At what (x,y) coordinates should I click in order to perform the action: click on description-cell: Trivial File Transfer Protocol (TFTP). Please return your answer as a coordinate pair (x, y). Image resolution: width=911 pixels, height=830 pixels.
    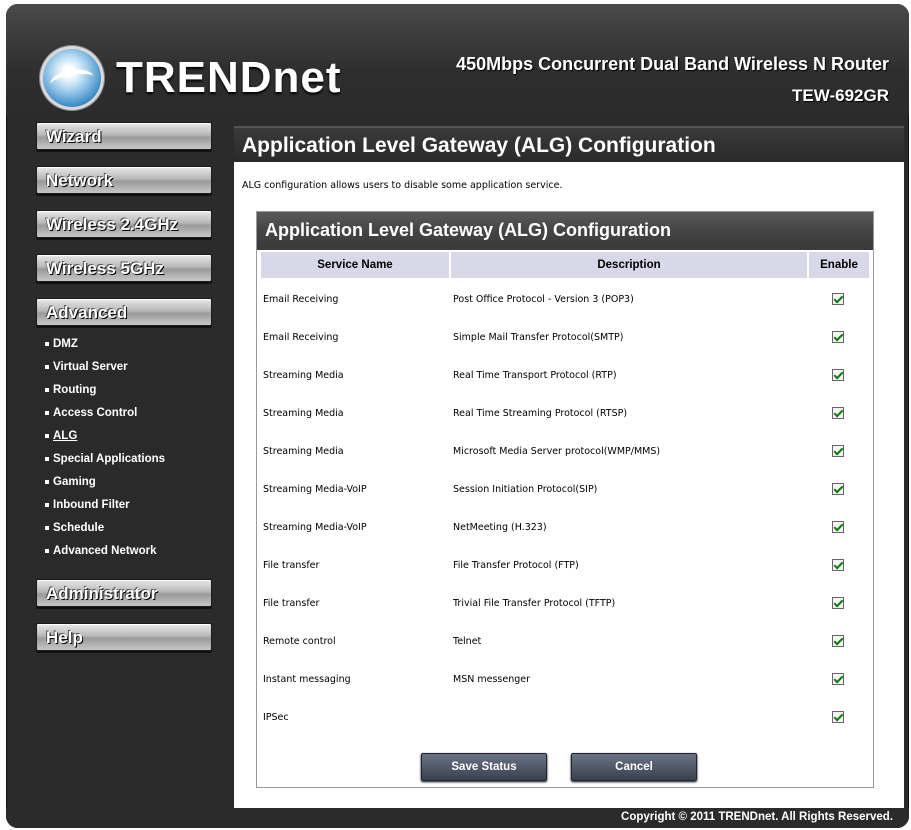
    Looking at the image, I should click on (534, 603).